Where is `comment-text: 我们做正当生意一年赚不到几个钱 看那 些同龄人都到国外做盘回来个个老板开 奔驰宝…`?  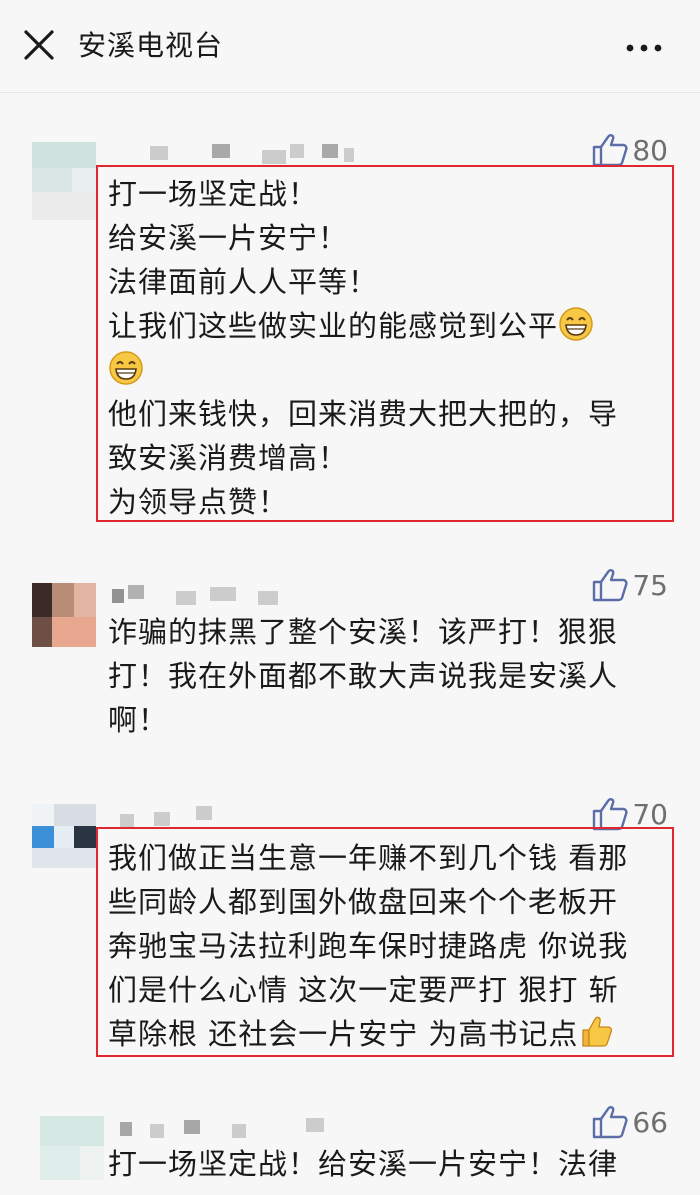 comment-text: 我们做正当生意一年赚不到几个钱 看那 些同龄人都到国外做盘回来个个老板开 奔驰宝… is located at coordinates (388, 946).